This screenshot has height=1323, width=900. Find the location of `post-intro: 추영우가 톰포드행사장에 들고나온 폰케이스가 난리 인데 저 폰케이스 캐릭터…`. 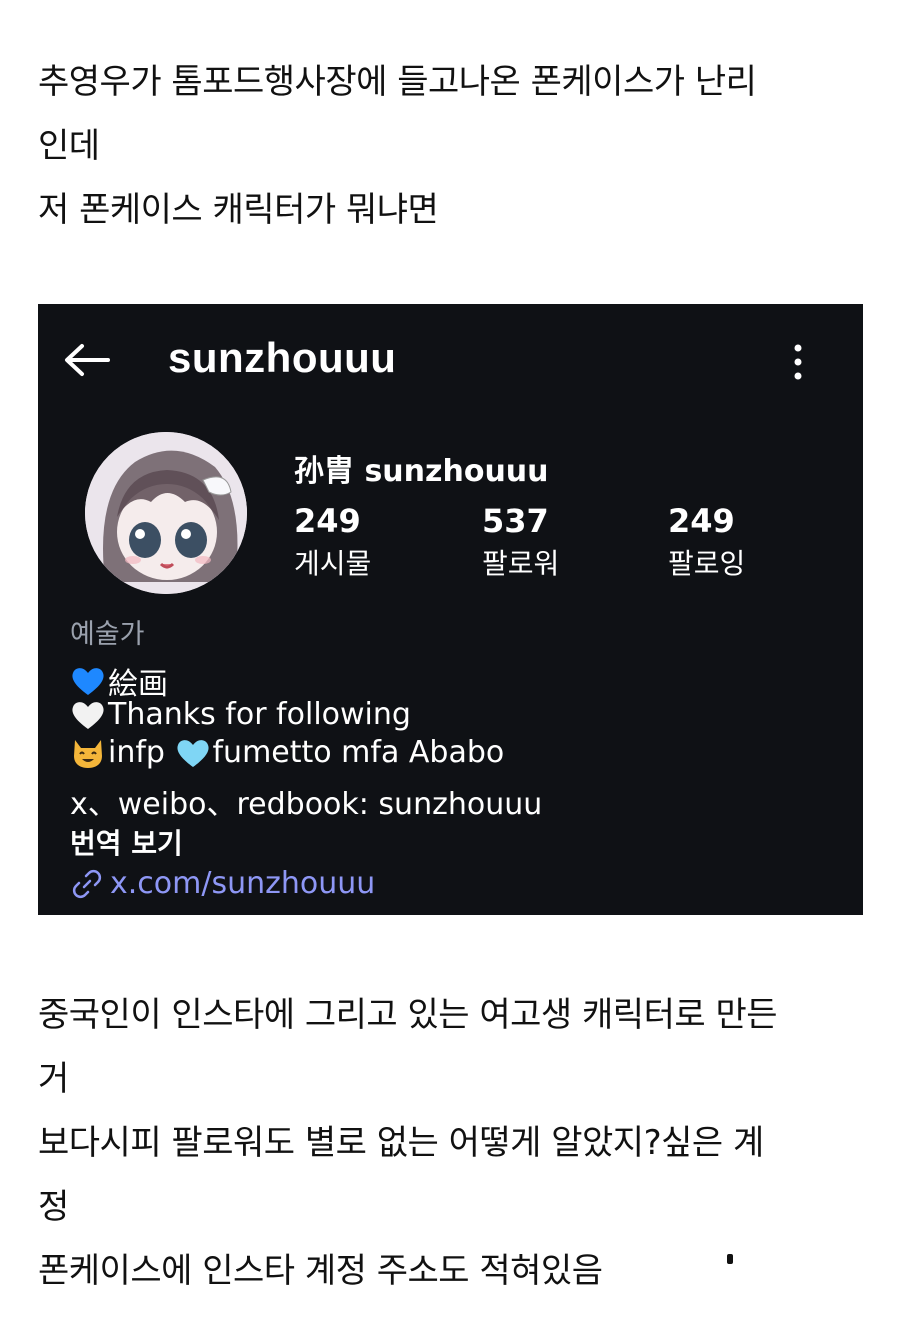

post-intro: 추영우가 톰포드행사장에 들고나온 폰케이스가 난리 인데 저 폰케이스 캐릭터… is located at coordinates (397, 146).